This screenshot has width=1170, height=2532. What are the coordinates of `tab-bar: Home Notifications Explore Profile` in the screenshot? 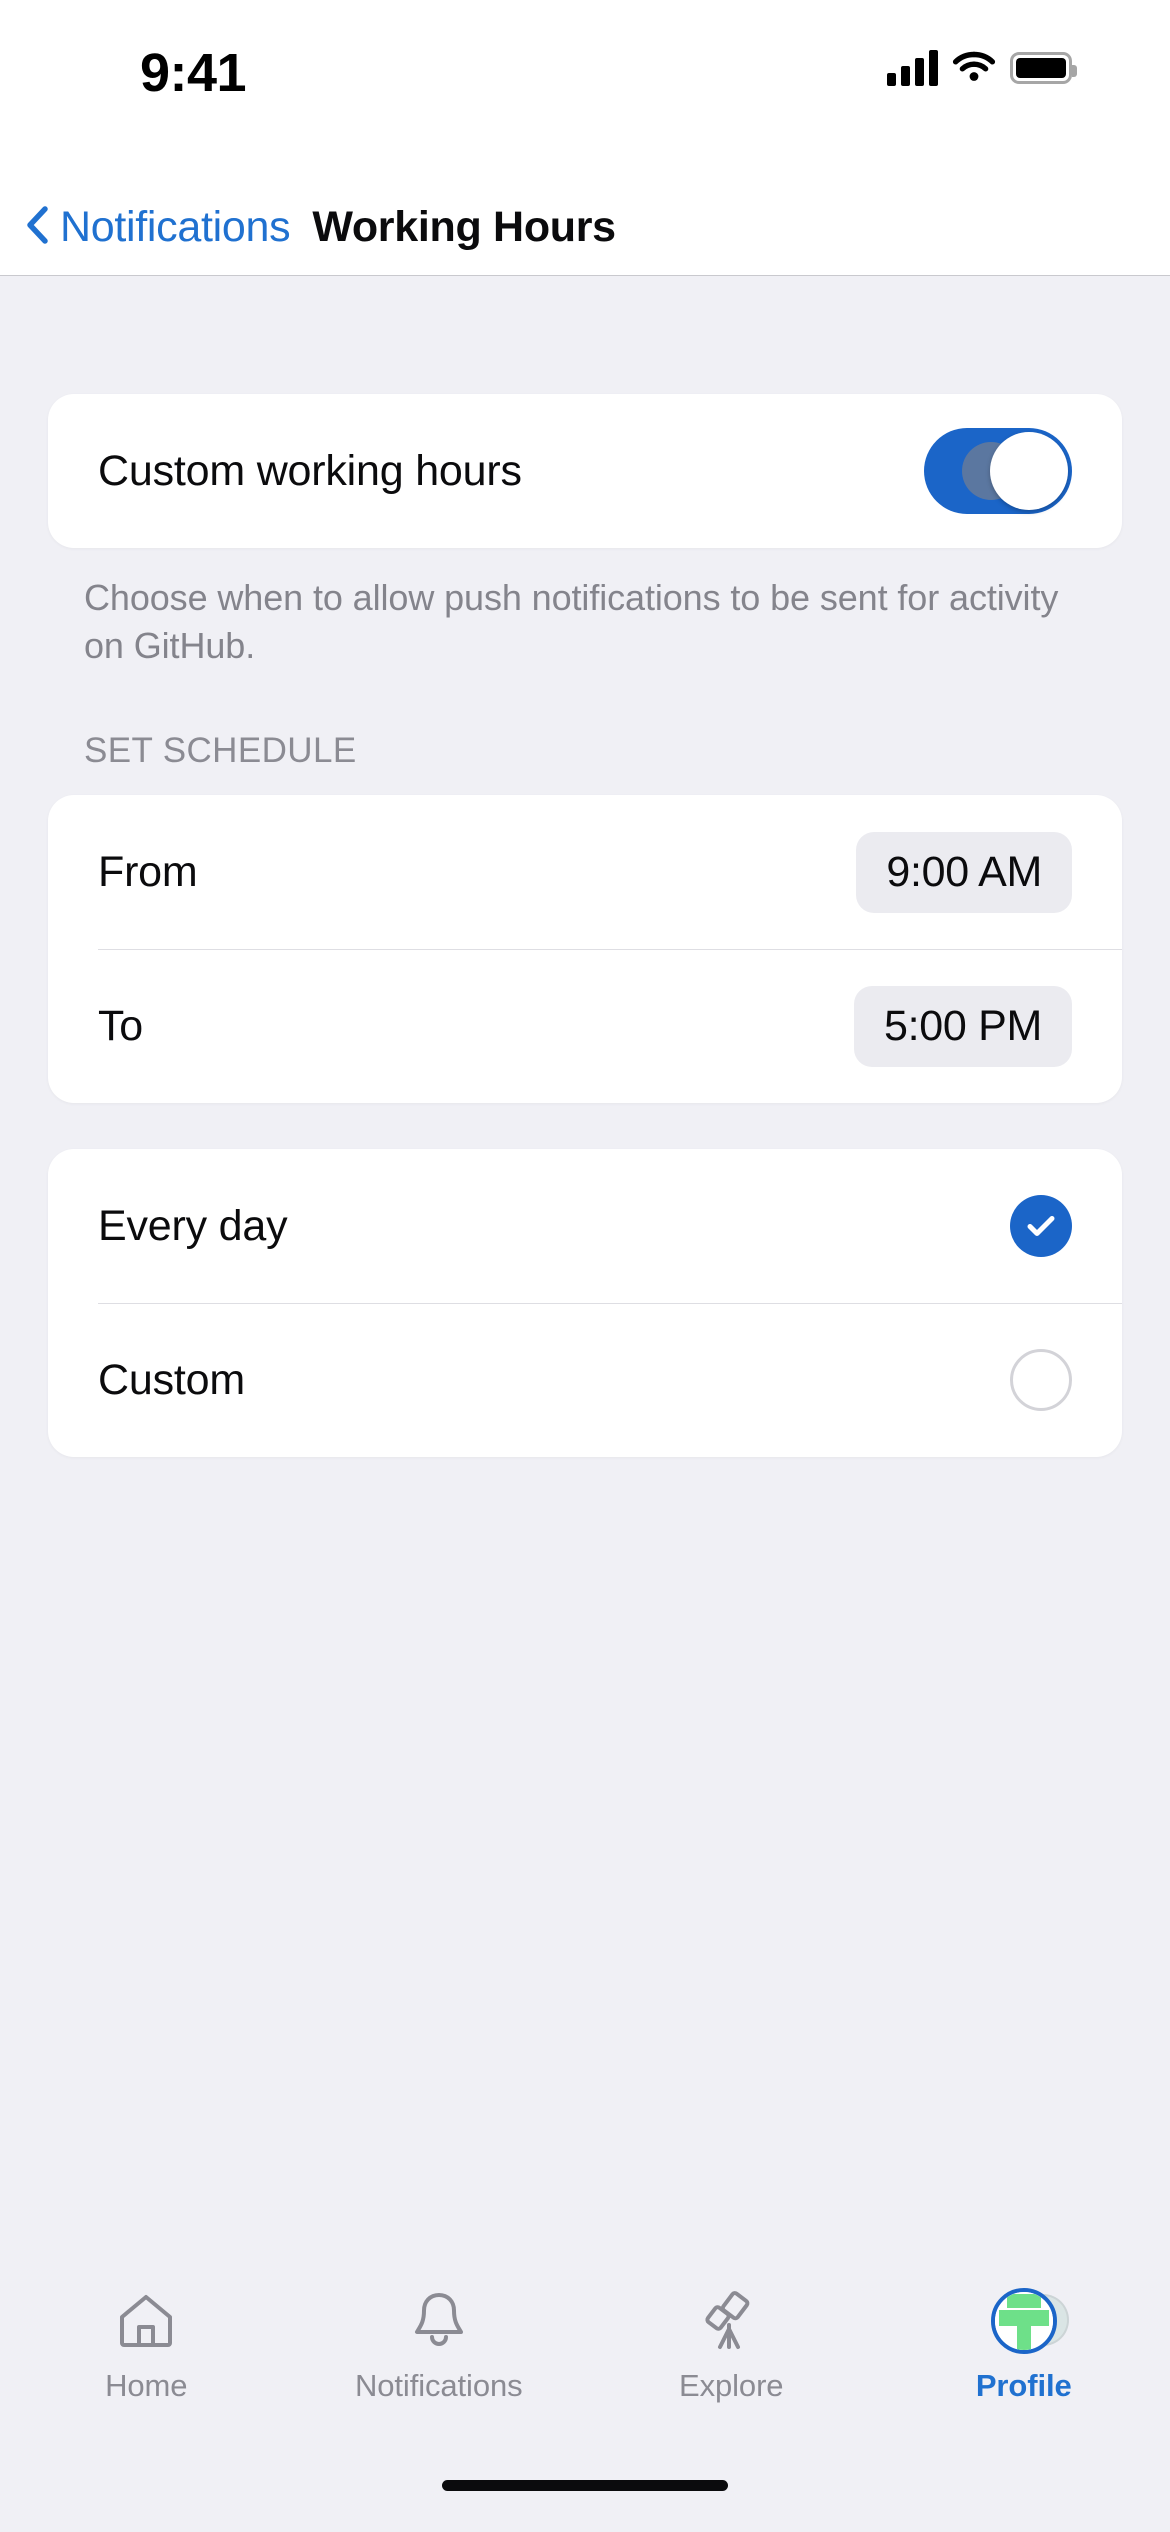 It's located at (585, 2373).